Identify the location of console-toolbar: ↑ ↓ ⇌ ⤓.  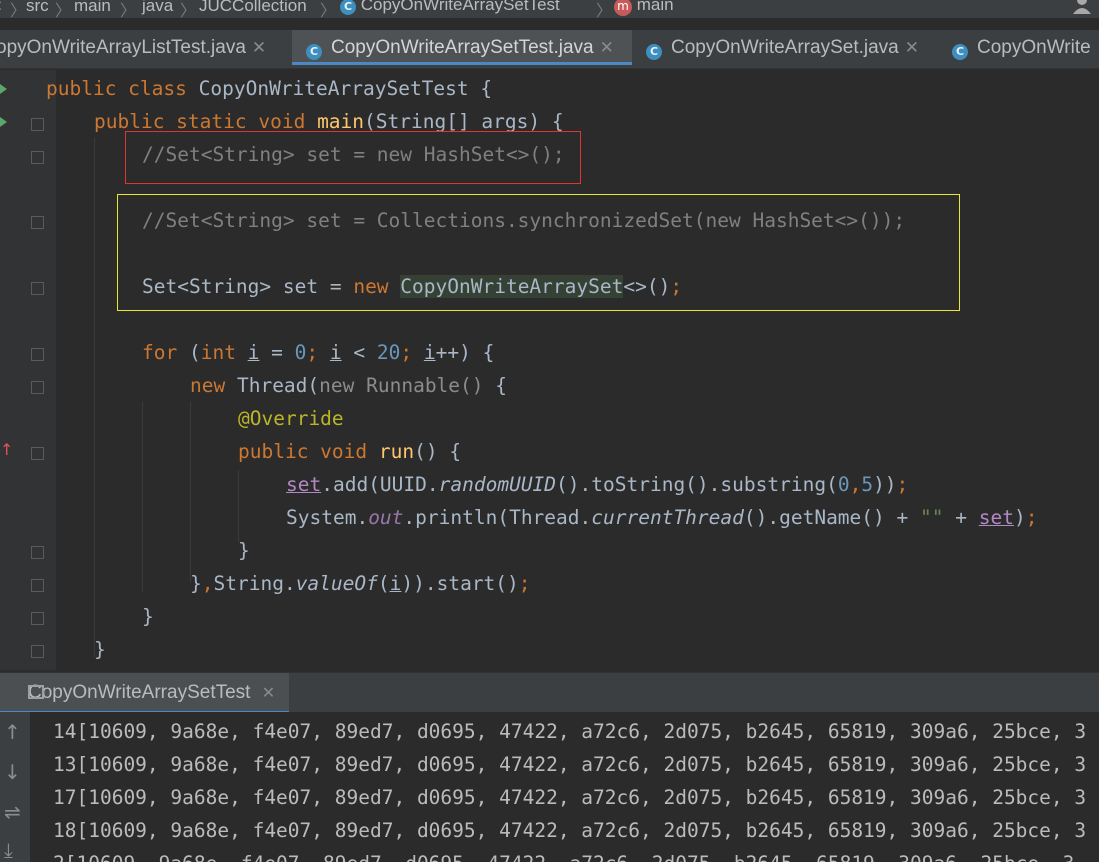
(15, 787).